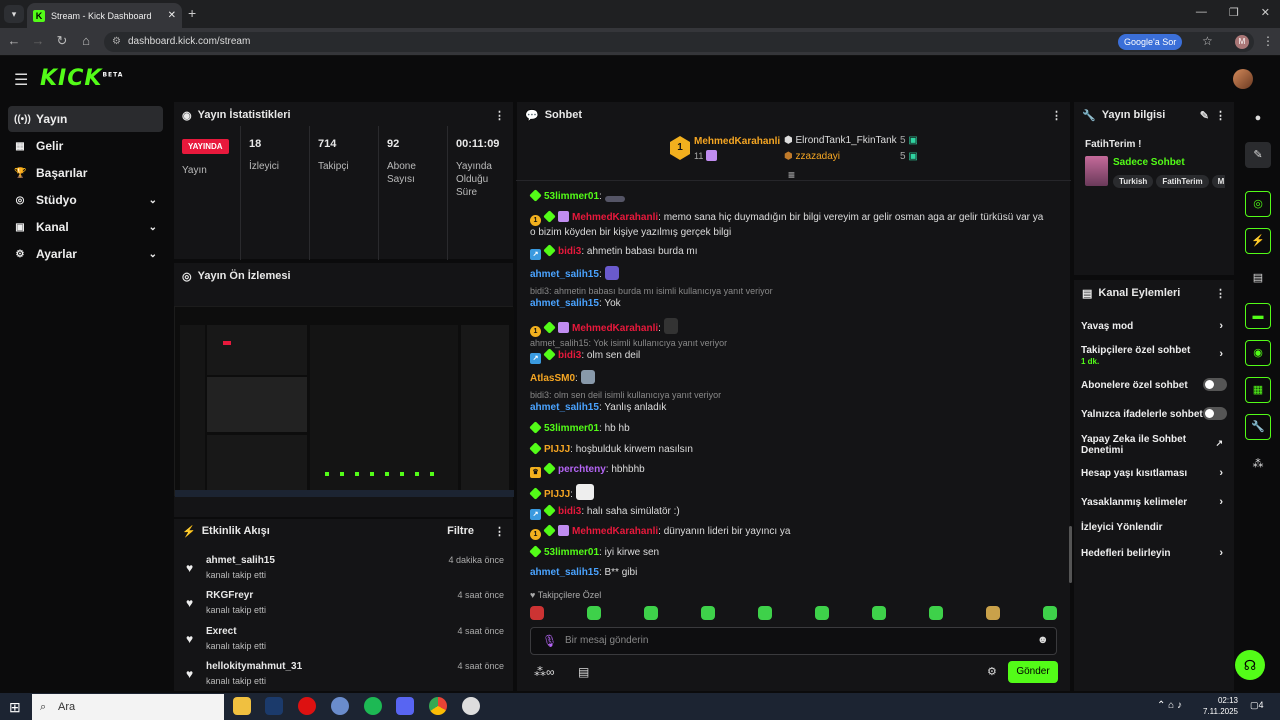  What do you see at coordinates (1070, 554) in the screenshot?
I see `chat-scrollbar` at bounding box center [1070, 554].